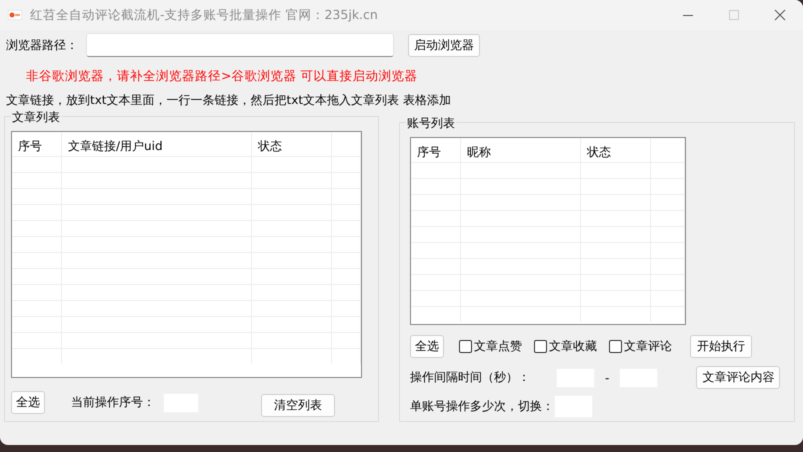 The width and height of the screenshot is (803, 452). What do you see at coordinates (734, 15) in the screenshot?
I see `maximize-icon` at bounding box center [734, 15].